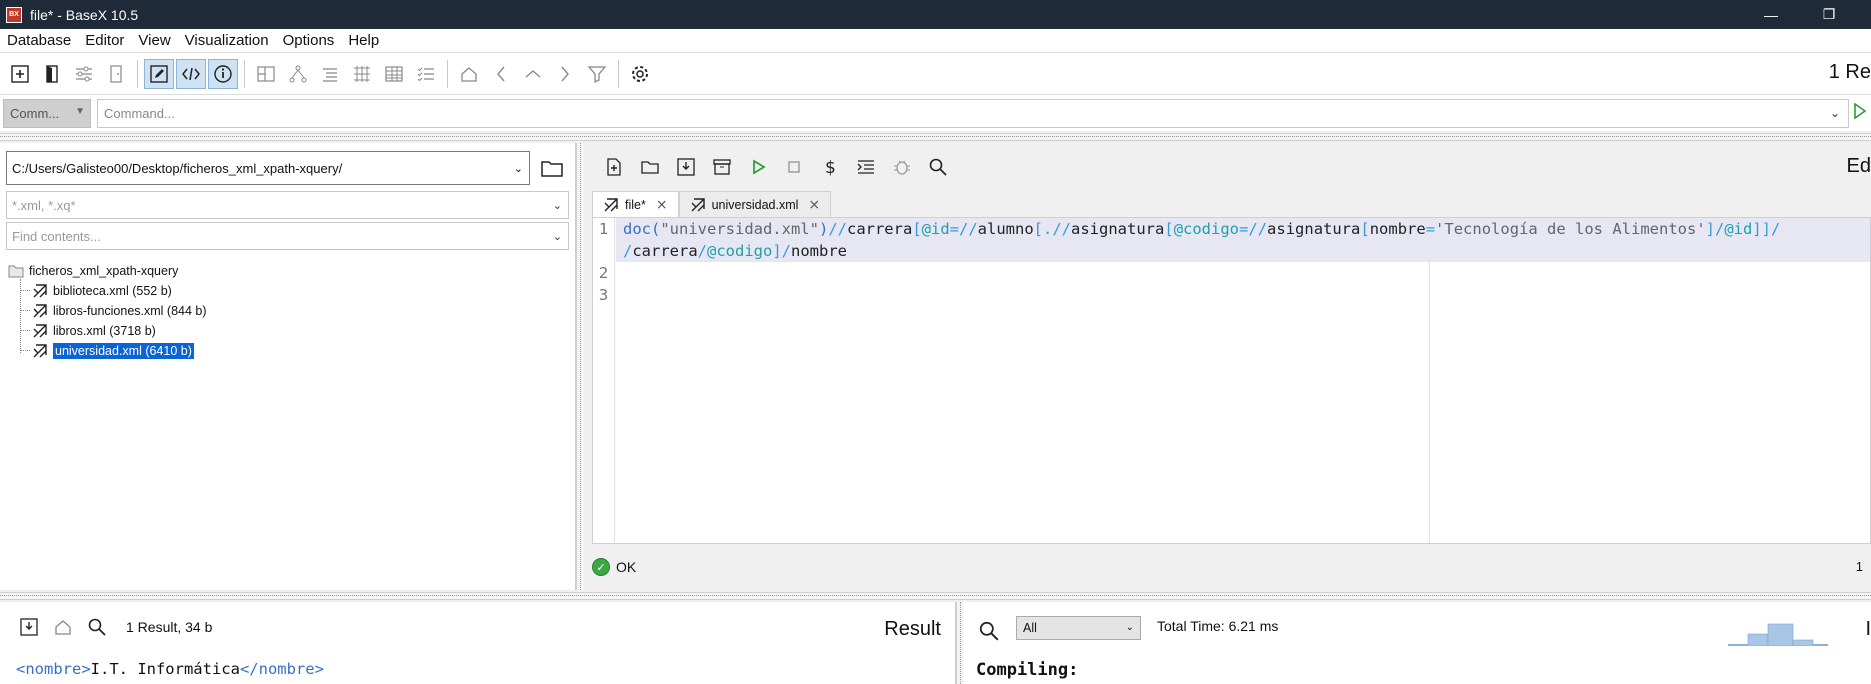 The height and width of the screenshot is (684, 1871). Describe the element at coordinates (47, 113) in the screenshot. I see `input-mode-select: Comm... ▼` at that location.